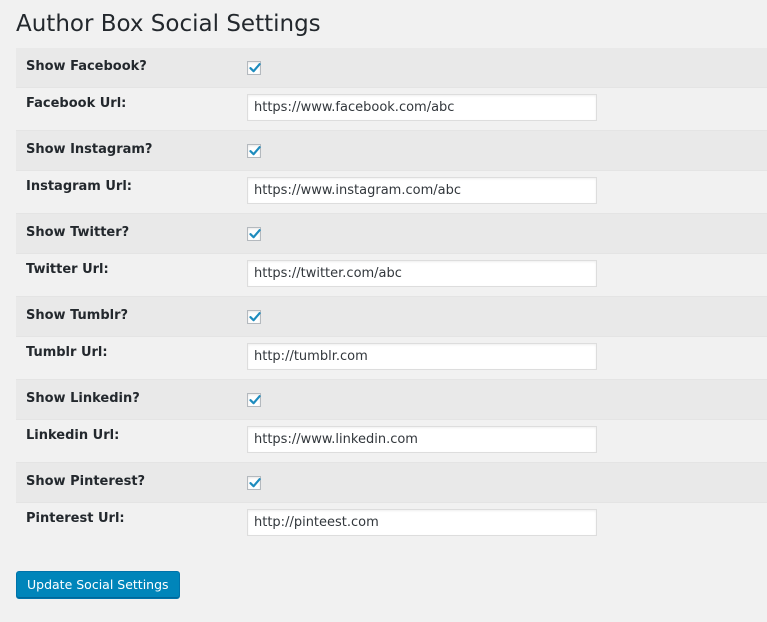 The height and width of the screenshot is (622, 767). I want to click on update-social-settings-button: Update Social Settings, so click(98, 585).